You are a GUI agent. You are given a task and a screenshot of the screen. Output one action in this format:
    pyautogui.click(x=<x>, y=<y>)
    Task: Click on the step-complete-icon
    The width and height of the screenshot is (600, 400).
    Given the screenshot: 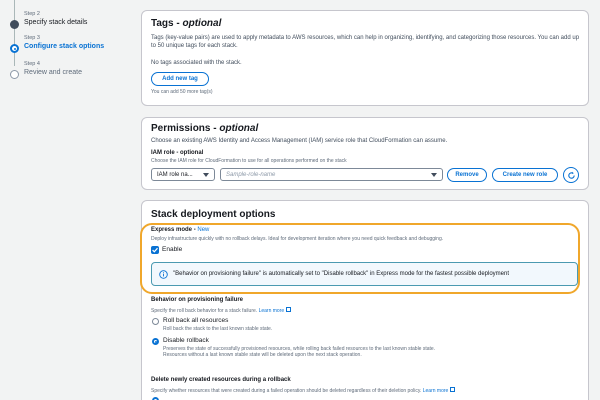 What is the action you would take?
    pyautogui.click(x=14, y=24)
    